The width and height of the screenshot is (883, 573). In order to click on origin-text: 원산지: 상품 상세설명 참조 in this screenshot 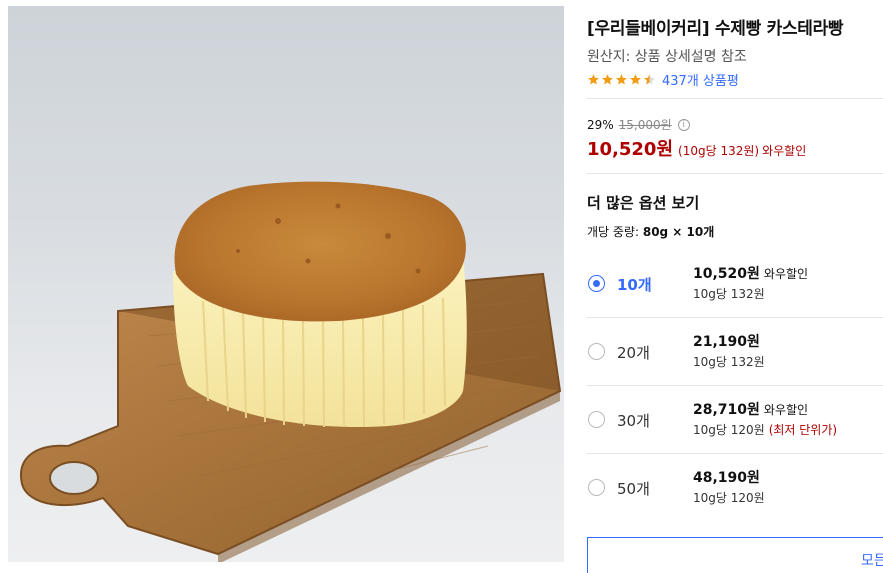, I will do `click(667, 57)`.